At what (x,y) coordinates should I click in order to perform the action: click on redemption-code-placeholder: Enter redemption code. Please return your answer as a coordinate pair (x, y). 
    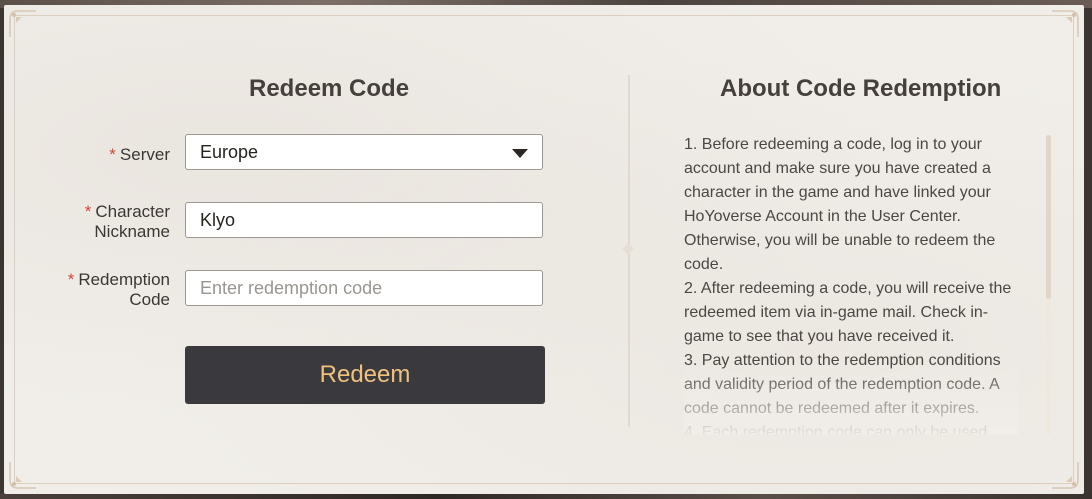
    Looking at the image, I should click on (291, 287).